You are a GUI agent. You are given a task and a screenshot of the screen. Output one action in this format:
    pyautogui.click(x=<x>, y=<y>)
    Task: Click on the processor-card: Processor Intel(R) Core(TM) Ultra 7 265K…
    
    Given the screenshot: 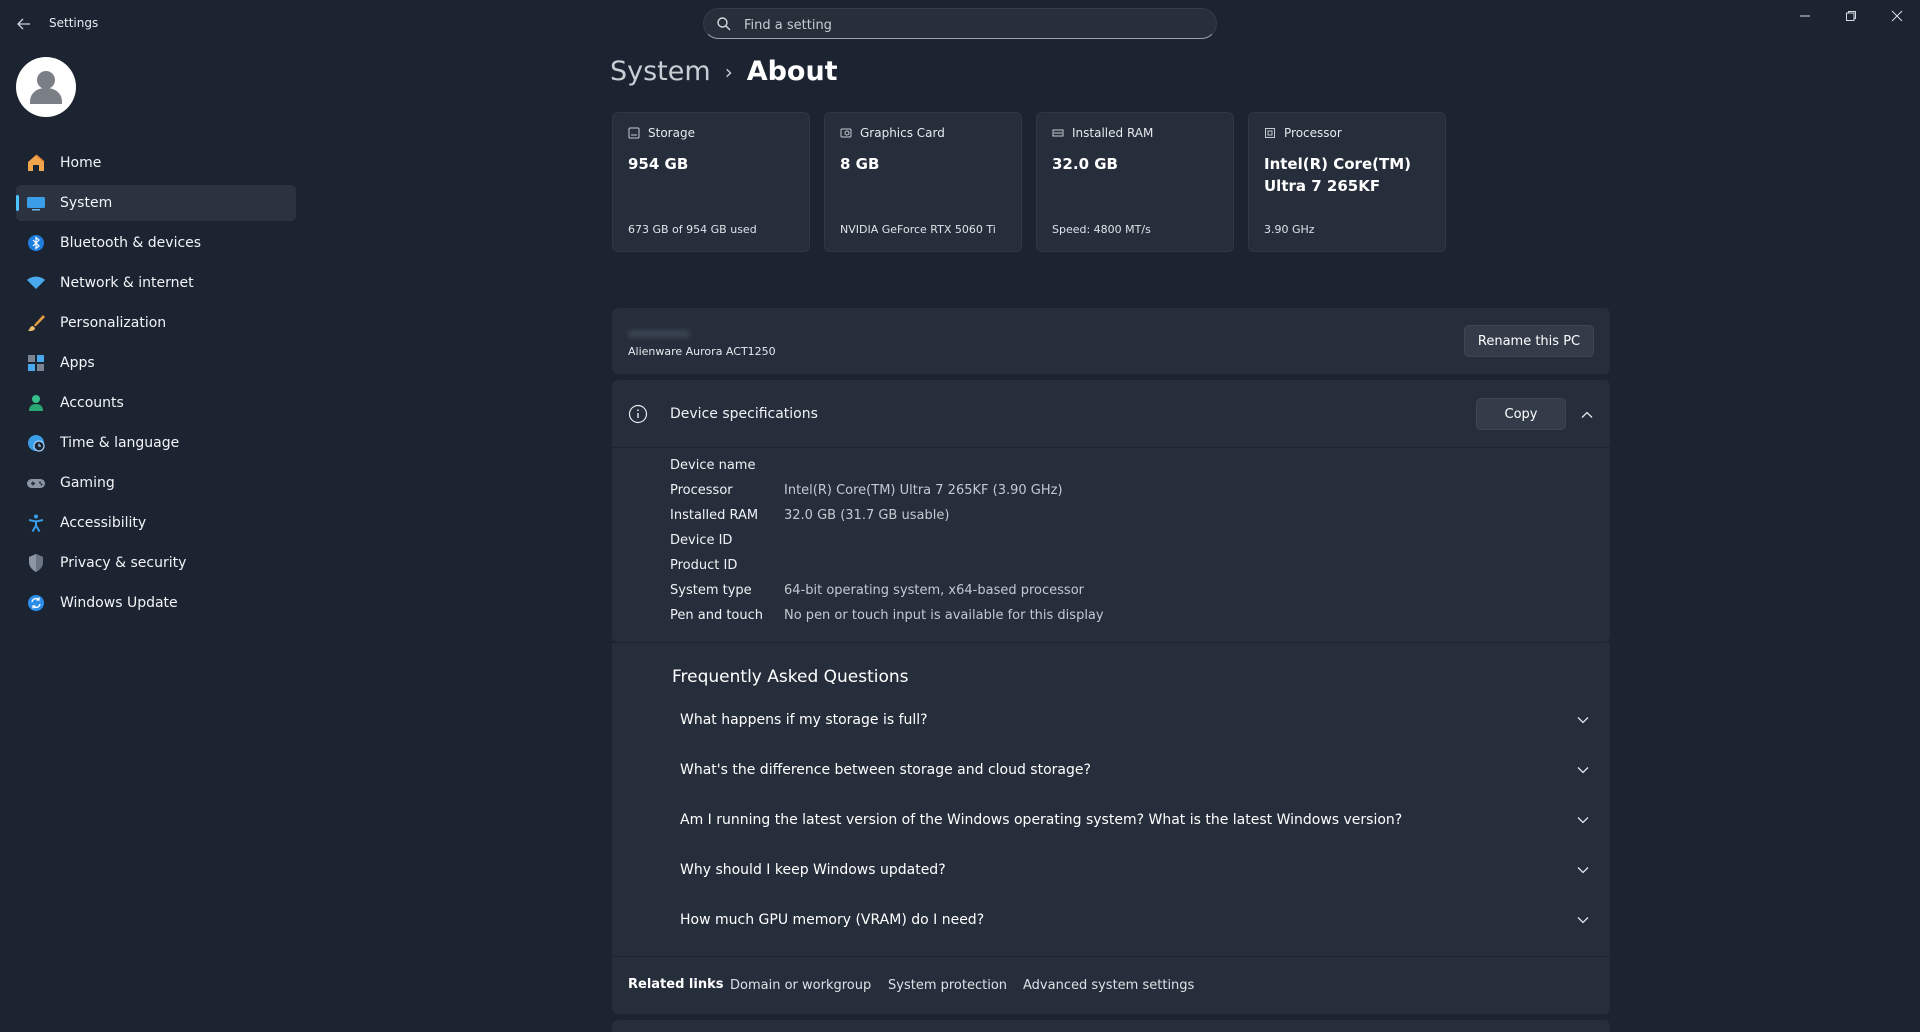 What is the action you would take?
    pyautogui.click(x=1347, y=182)
    